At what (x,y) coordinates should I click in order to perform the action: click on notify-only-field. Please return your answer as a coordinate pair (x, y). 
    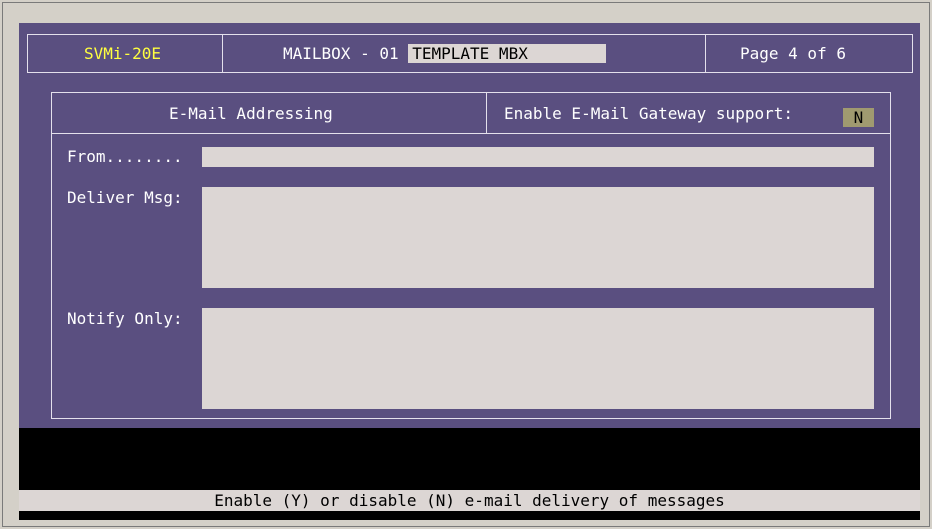
    Looking at the image, I should click on (538, 358).